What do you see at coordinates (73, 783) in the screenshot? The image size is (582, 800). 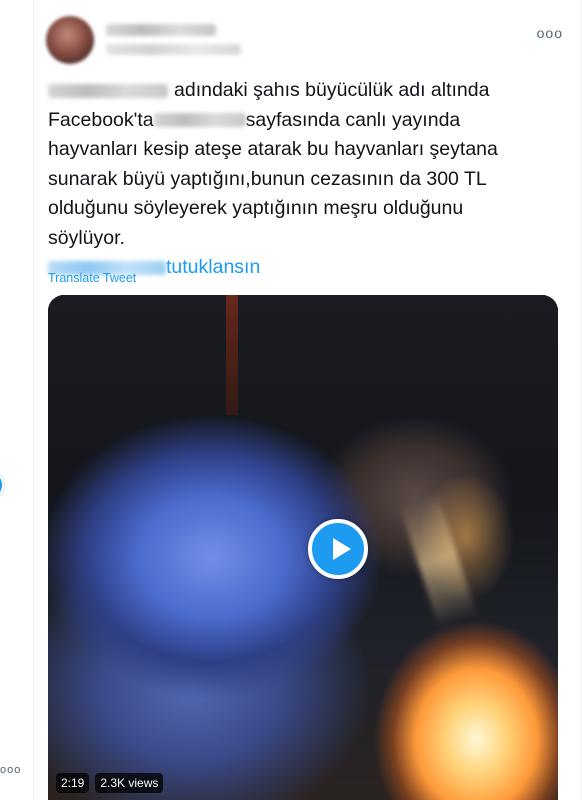 I see `video-duration: 2:19` at bounding box center [73, 783].